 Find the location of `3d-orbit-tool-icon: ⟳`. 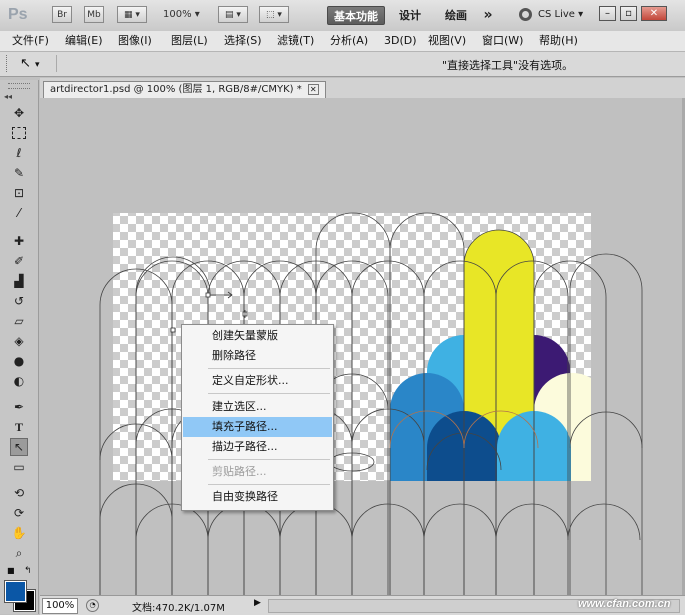

3d-orbit-tool-icon: ⟳ is located at coordinates (19, 513).